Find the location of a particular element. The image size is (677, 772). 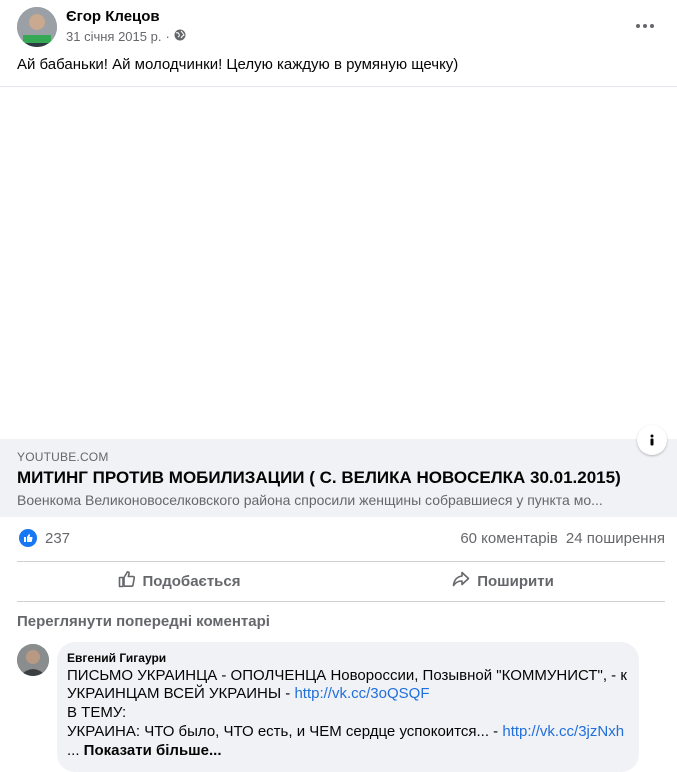

comment-line-3: В ТЕМУ: is located at coordinates (97, 712).